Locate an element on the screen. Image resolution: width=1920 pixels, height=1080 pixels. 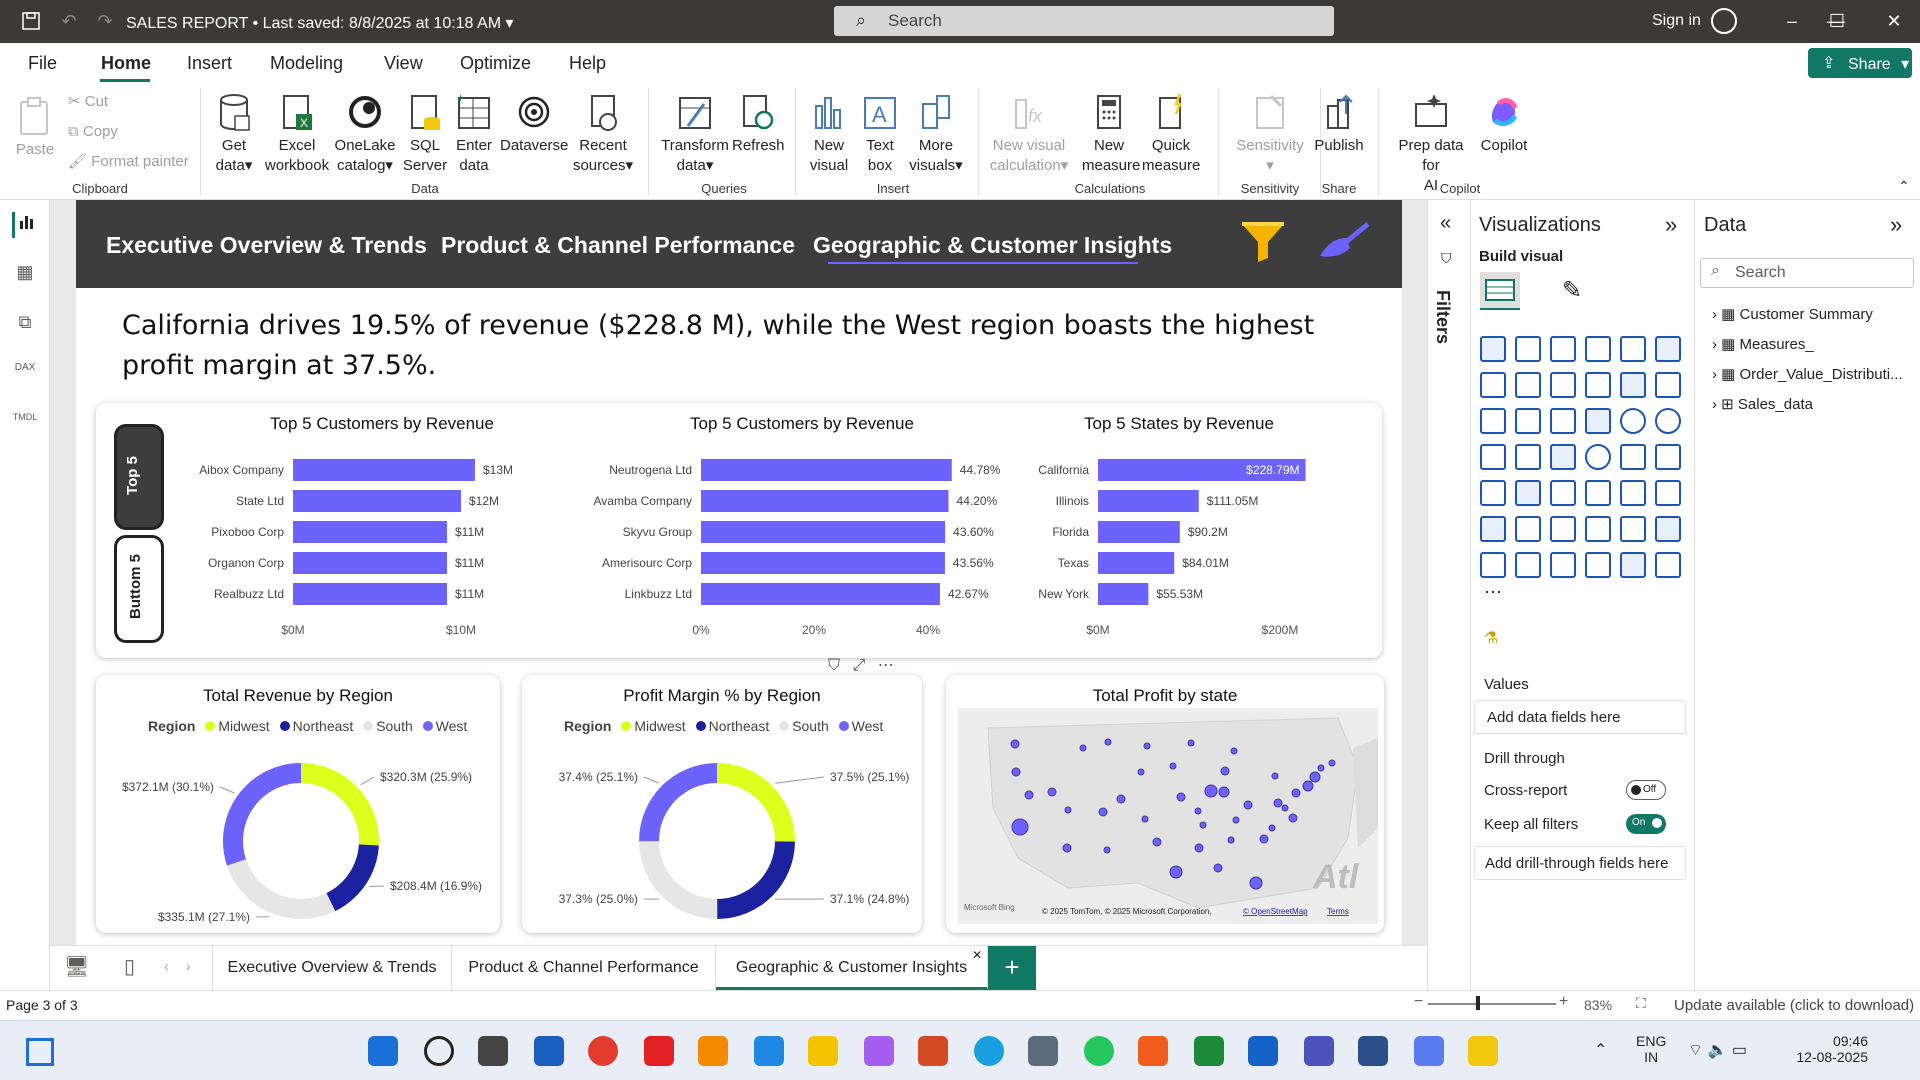
line-clustered-visual-icon is located at coordinates (1668, 385).